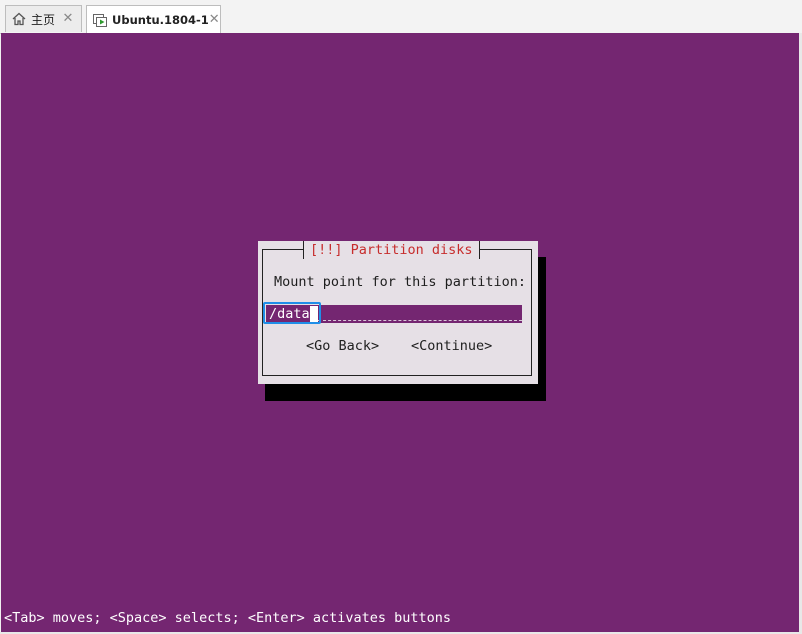 The image size is (802, 634). Describe the element at coordinates (19, 19) in the screenshot. I see `home-icon` at that location.